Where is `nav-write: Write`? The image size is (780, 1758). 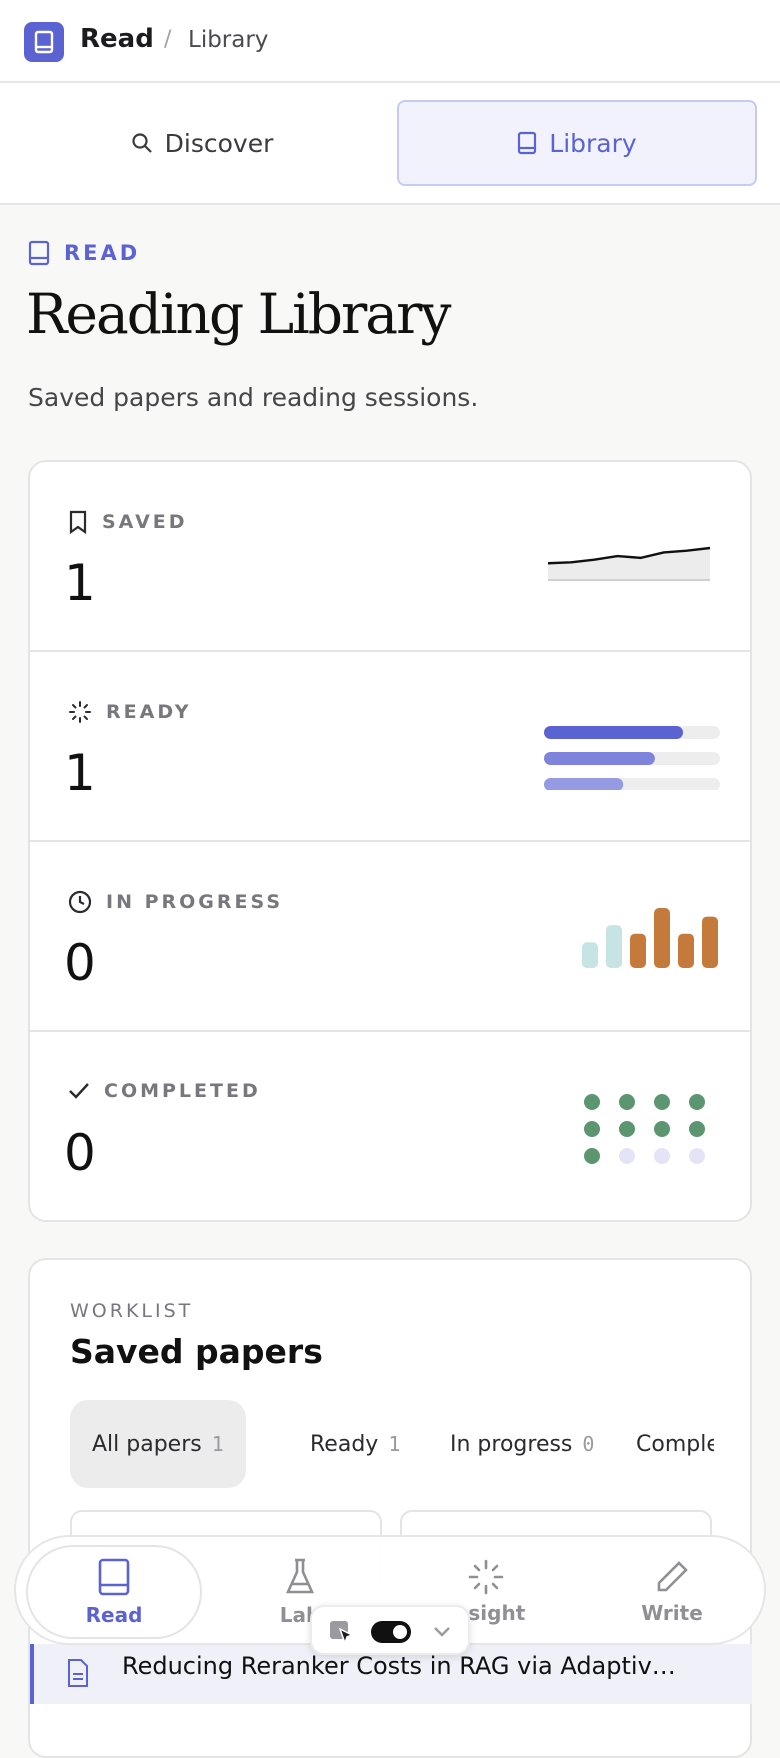 nav-write: Write is located at coordinates (672, 1592).